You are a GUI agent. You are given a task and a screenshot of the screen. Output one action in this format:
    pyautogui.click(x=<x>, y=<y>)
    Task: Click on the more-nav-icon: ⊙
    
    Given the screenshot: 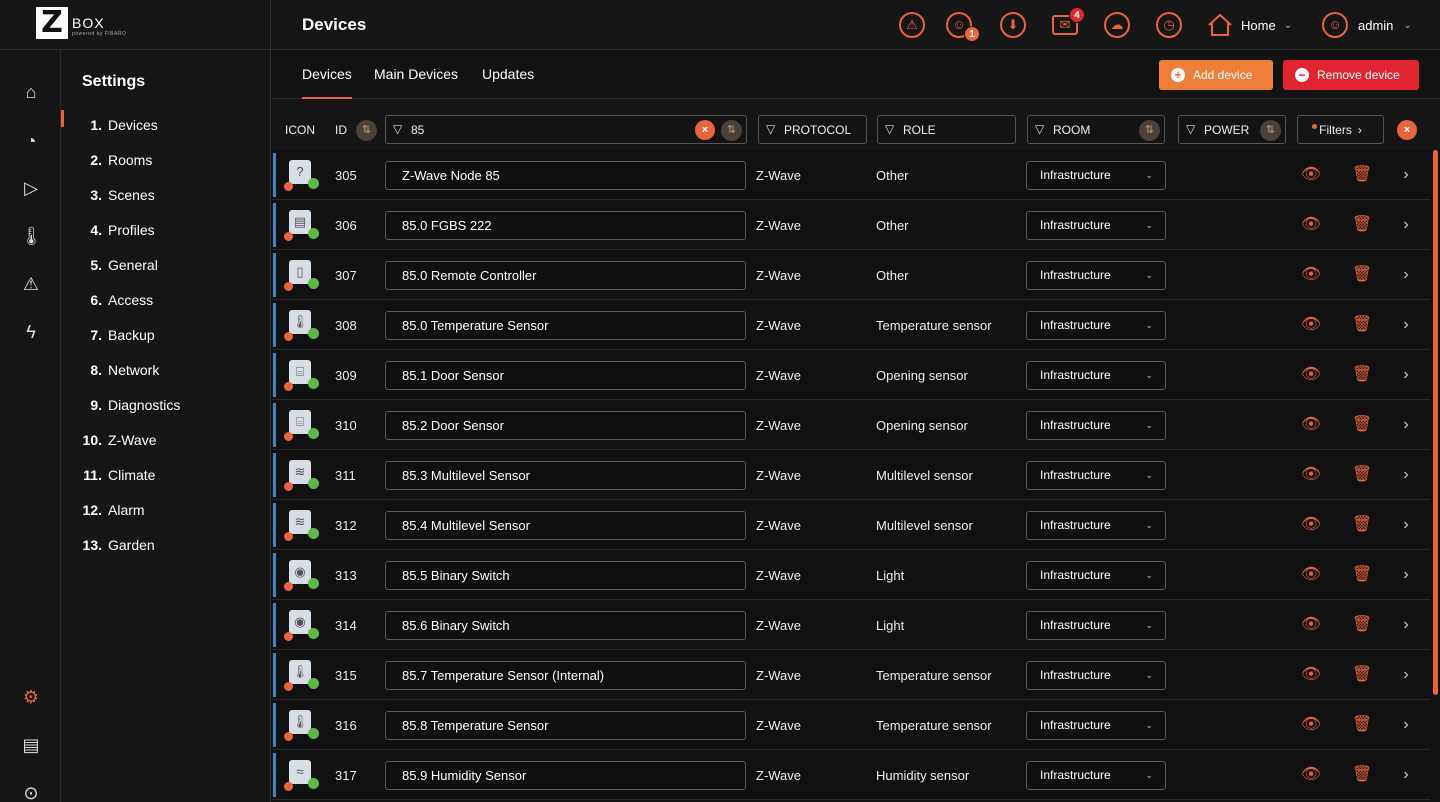 What is the action you would take?
    pyautogui.click(x=31, y=792)
    